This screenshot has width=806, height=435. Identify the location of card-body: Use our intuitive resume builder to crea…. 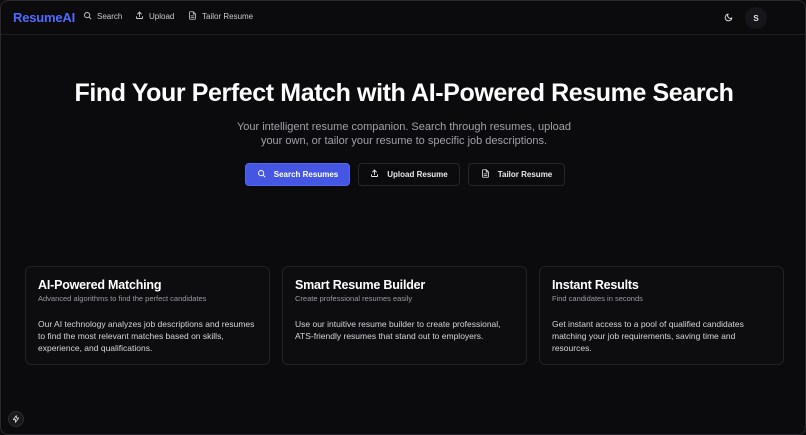
(398, 330).